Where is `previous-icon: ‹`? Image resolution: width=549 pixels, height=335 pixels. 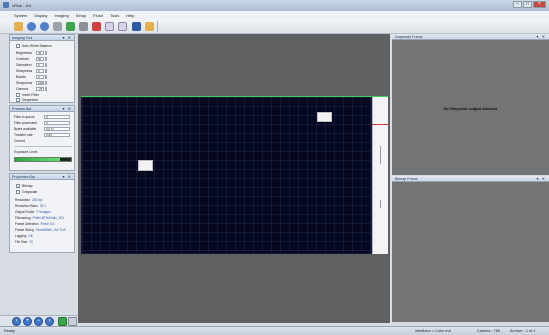 previous-icon: ‹ is located at coordinates (16, 321).